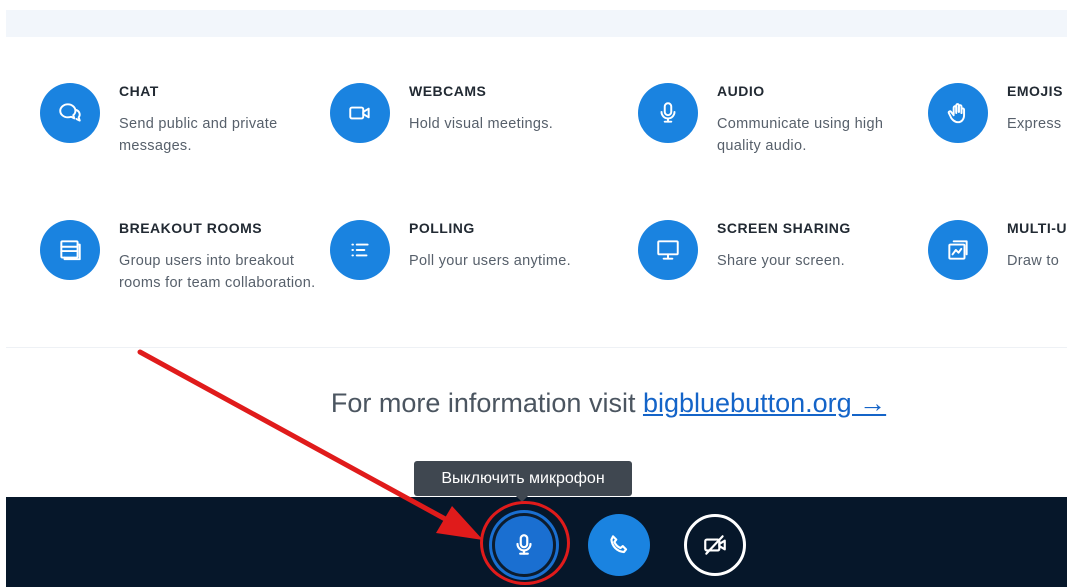 Image resolution: width=1067 pixels, height=587 pixels. I want to click on share-webcam-button, so click(715, 545).